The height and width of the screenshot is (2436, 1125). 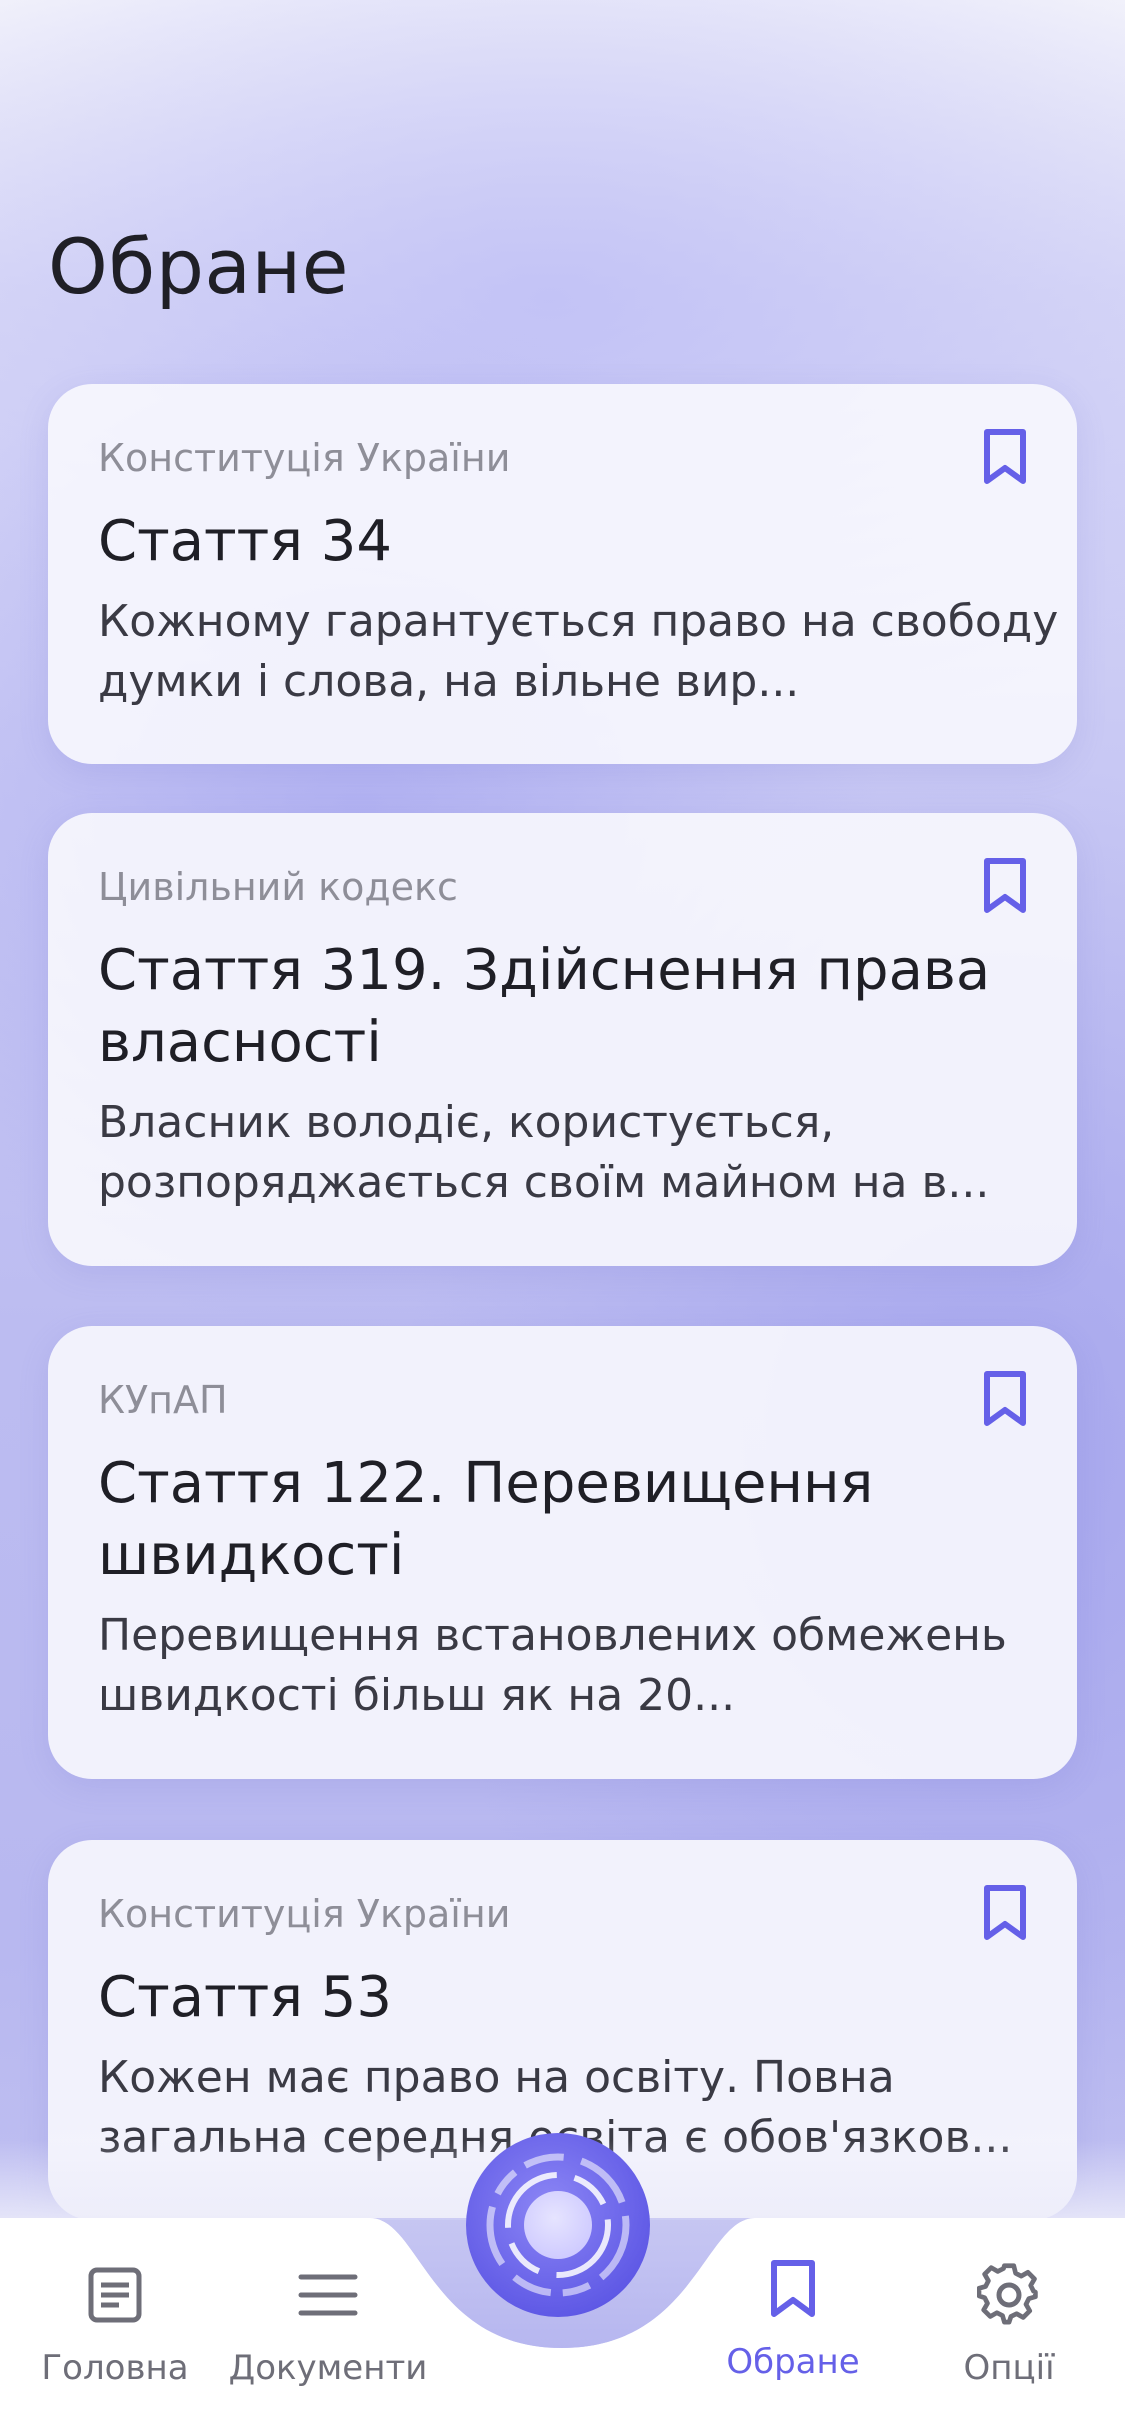 I want to click on tab-documents: Документи, so click(x=328, y=2324).